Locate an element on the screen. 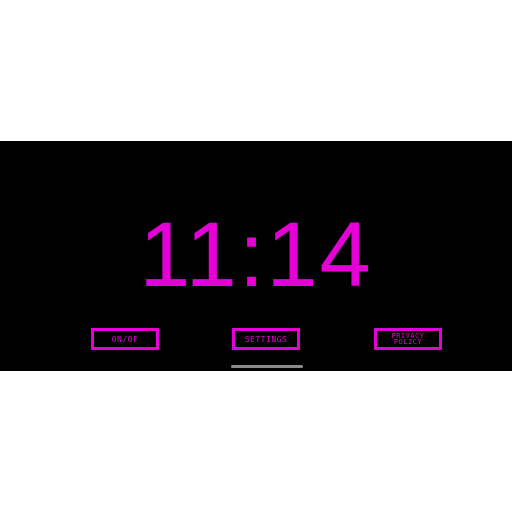 The width and height of the screenshot is (512, 512). privacy-policy-button: PRIVACY POLICY is located at coordinates (408, 339).